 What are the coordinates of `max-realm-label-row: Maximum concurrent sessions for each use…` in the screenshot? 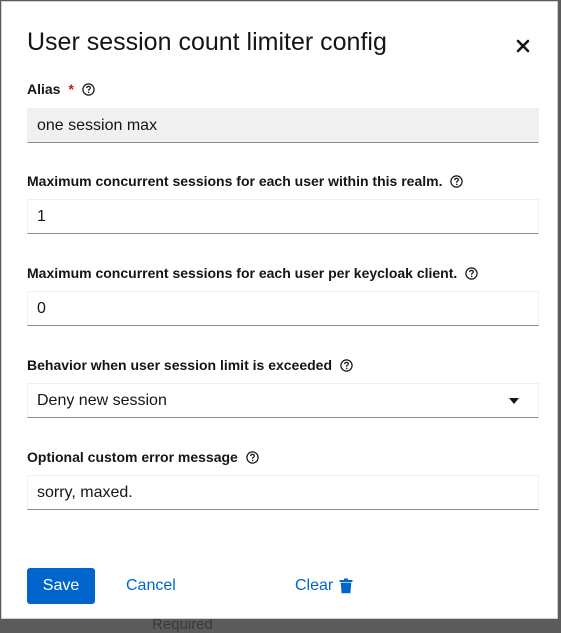 It's located at (245, 181).